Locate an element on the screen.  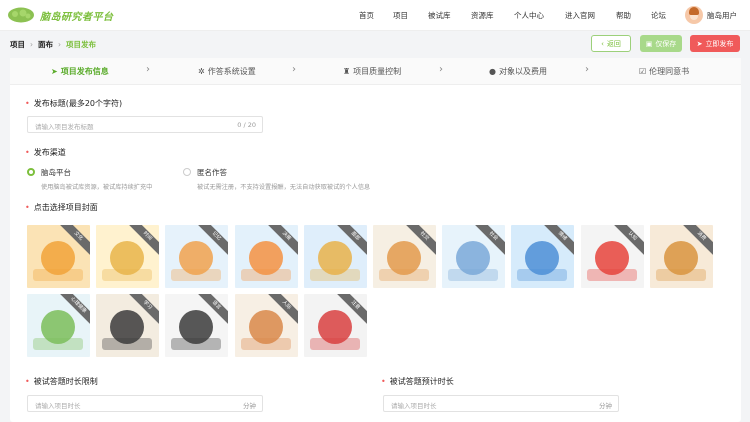
time-limit-input: 请输入项目时长 分钟 is located at coordinates (145, 403).